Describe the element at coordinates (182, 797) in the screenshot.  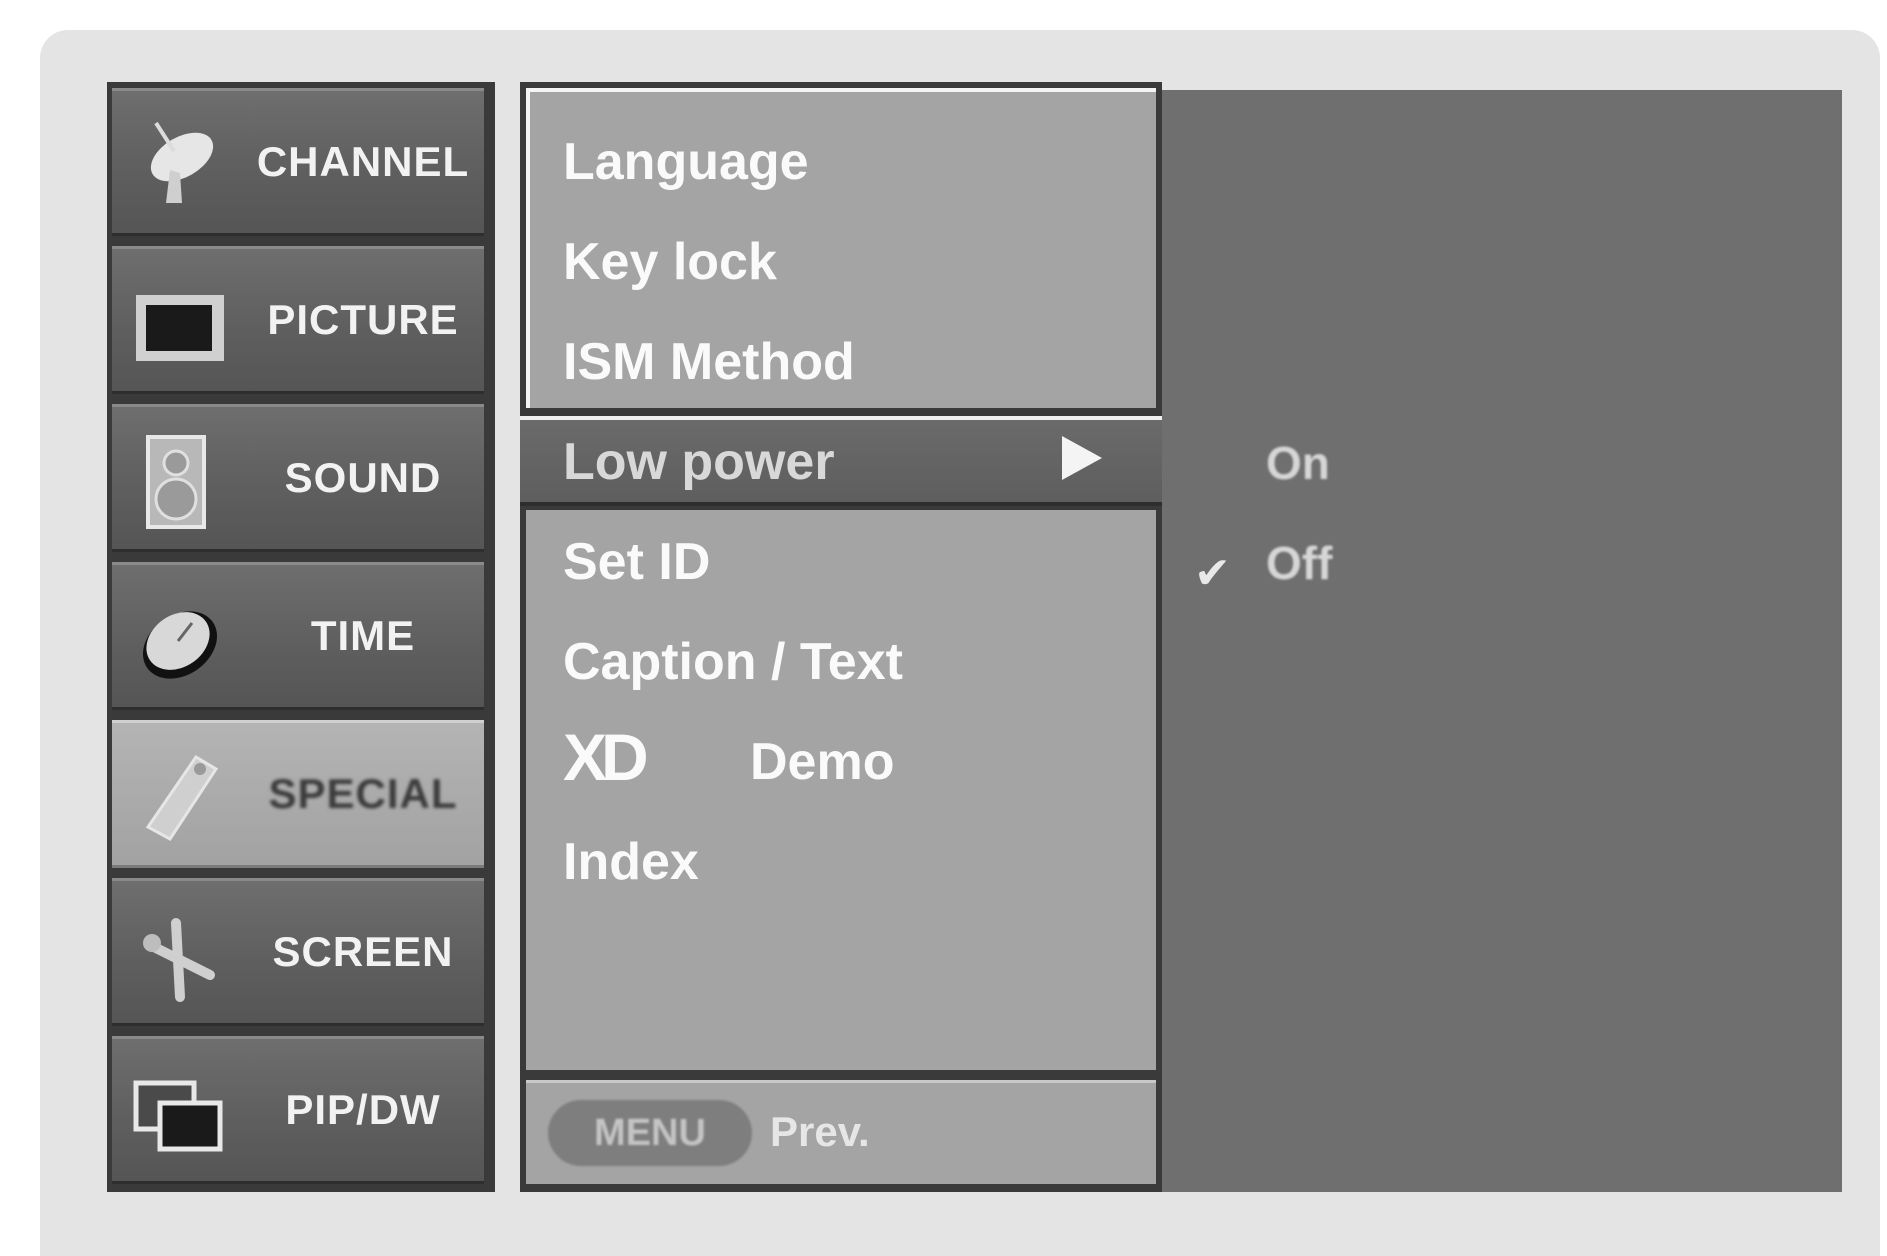
I see `tag-icon` at that location.